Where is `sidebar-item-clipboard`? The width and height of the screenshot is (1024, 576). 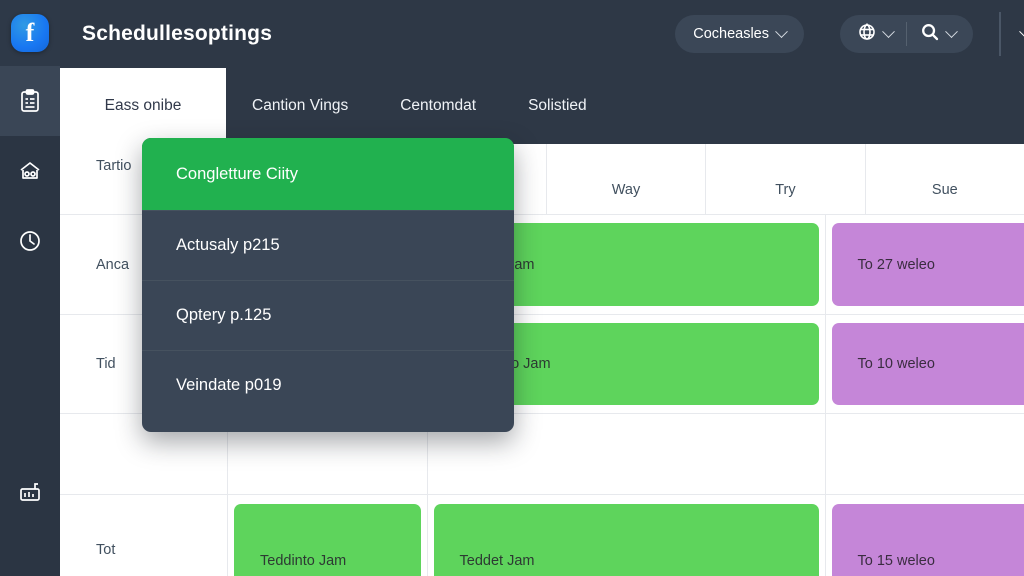
sidebar-item-clipboard is located at coordinates (30, 101).